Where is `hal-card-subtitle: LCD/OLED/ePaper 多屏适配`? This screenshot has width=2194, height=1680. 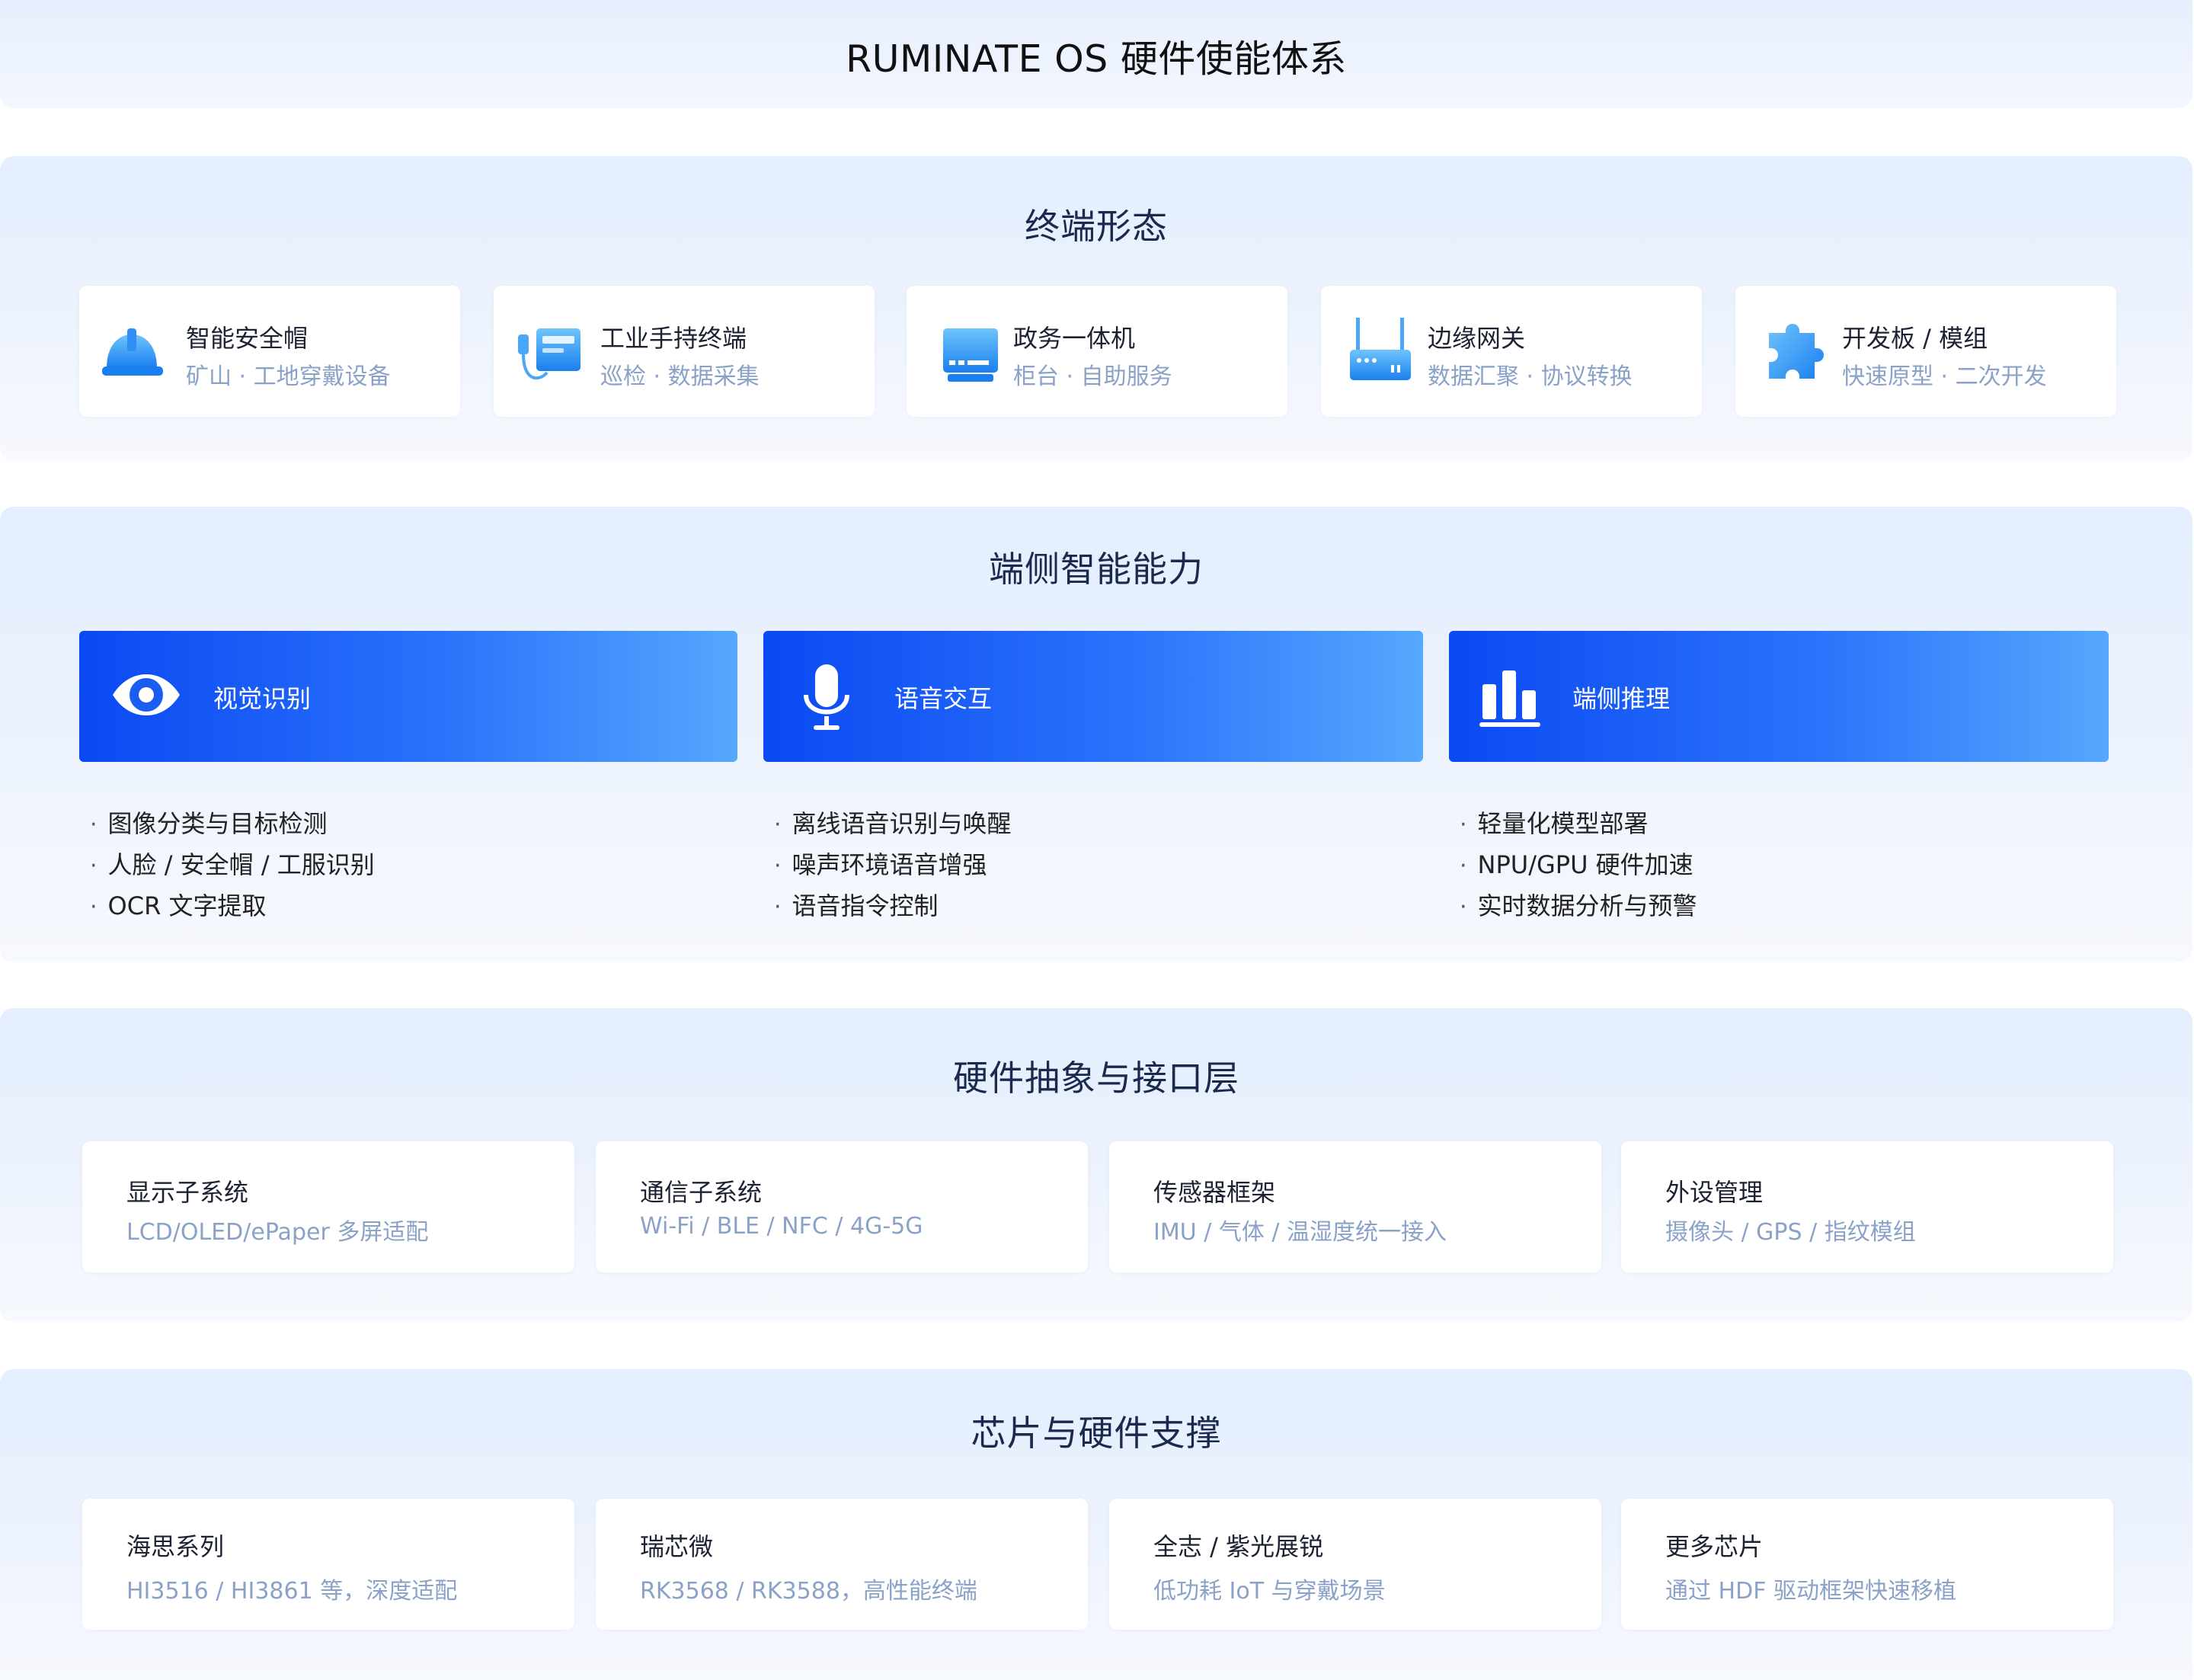 hal-card-subtitle: LCD/OLED/ePaper 多屏适配 is located at coordinates (277, 1232).